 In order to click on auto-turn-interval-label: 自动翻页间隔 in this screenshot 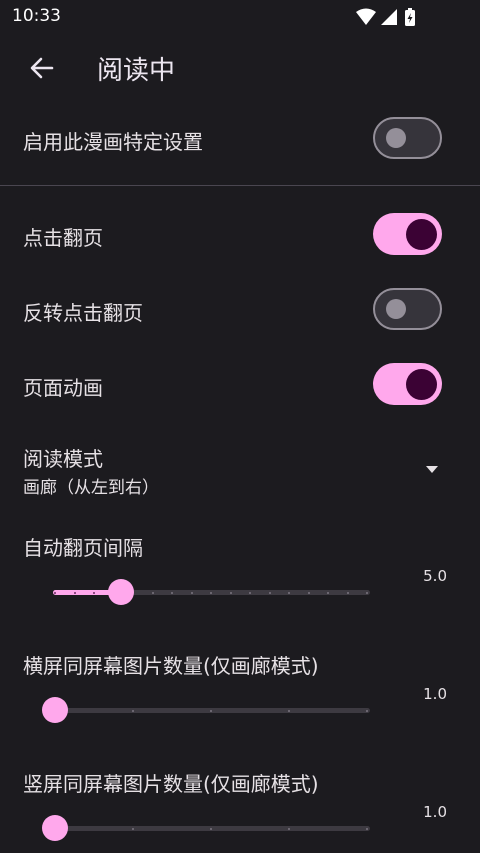, I will do `click(83, 548)`.